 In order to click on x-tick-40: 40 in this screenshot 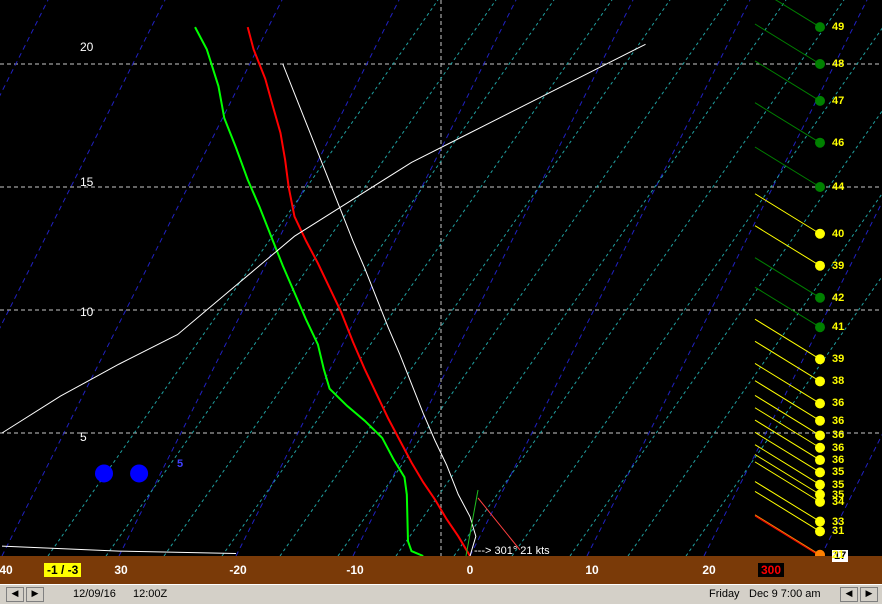, I will do `click(6, 570)`.